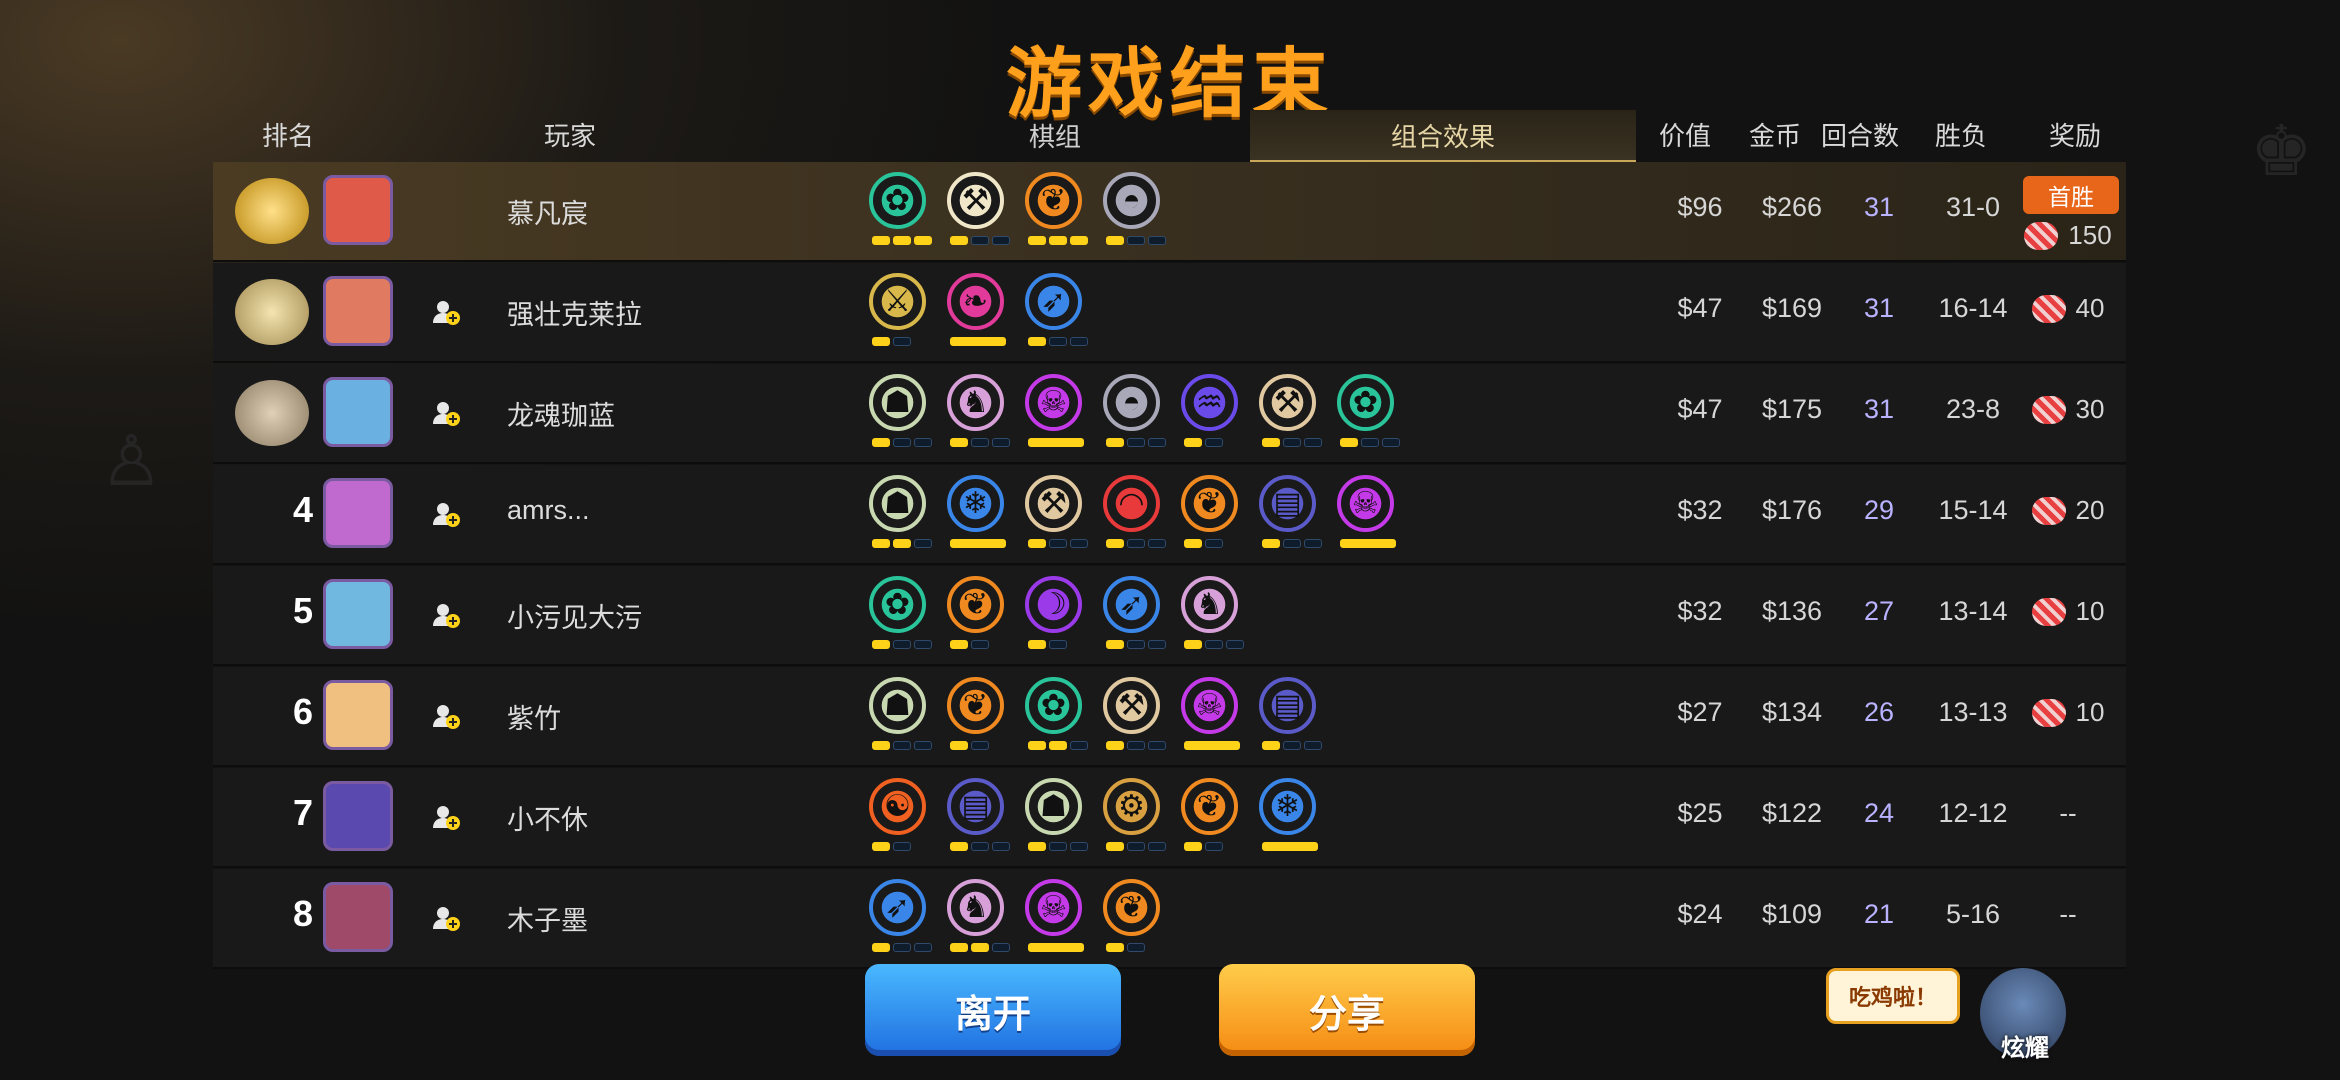 This screenshot has width=2340, height=1080. What do you see at coordinates (1055, 135) in the screenshot?
I see `tab-pieces: 棋组` at bounding box center [1055, 135].